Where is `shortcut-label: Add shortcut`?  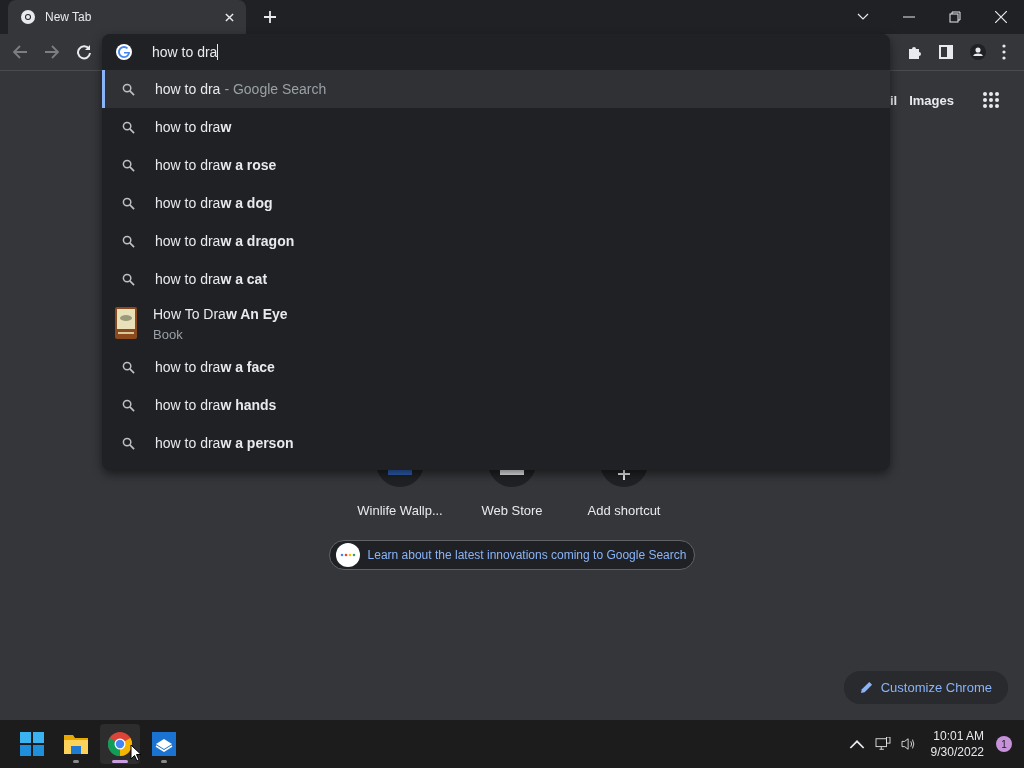 shortcut-label: Add shortcut is located at coordinates (624, 510).